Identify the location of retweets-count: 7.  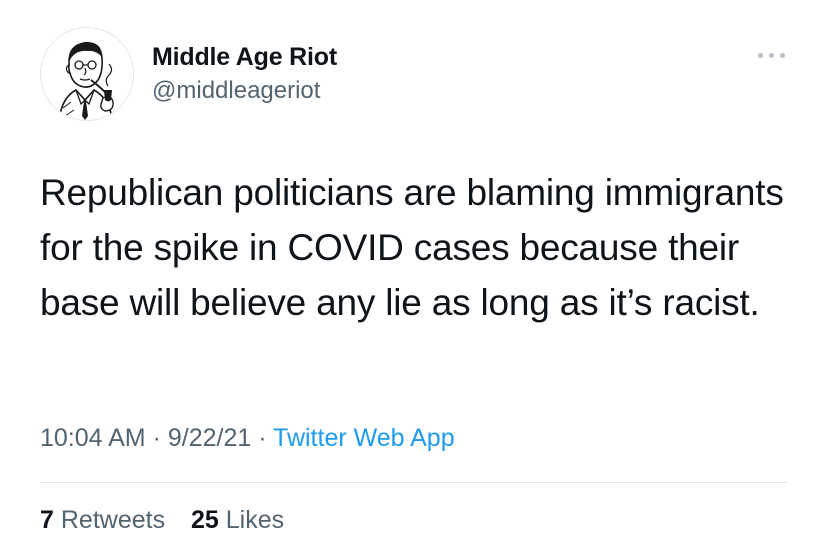
(47, 520).